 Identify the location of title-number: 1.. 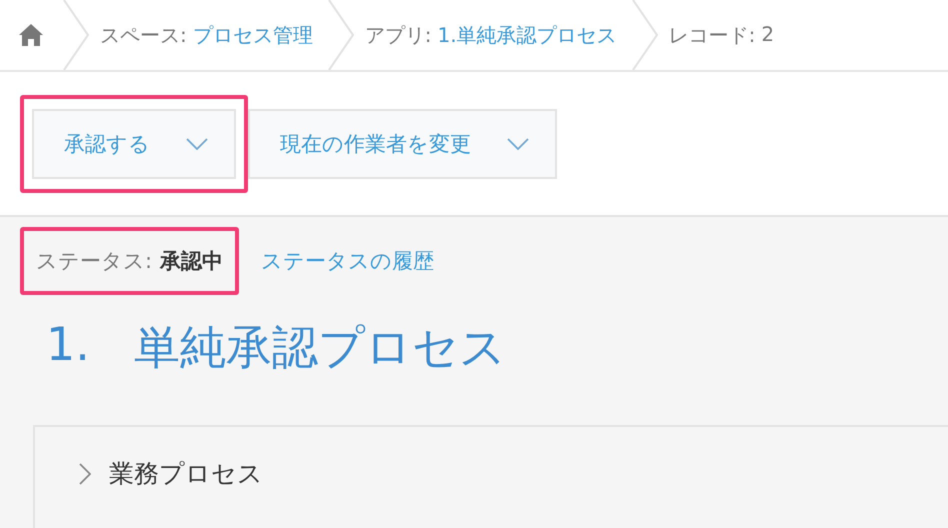
(68, 345).